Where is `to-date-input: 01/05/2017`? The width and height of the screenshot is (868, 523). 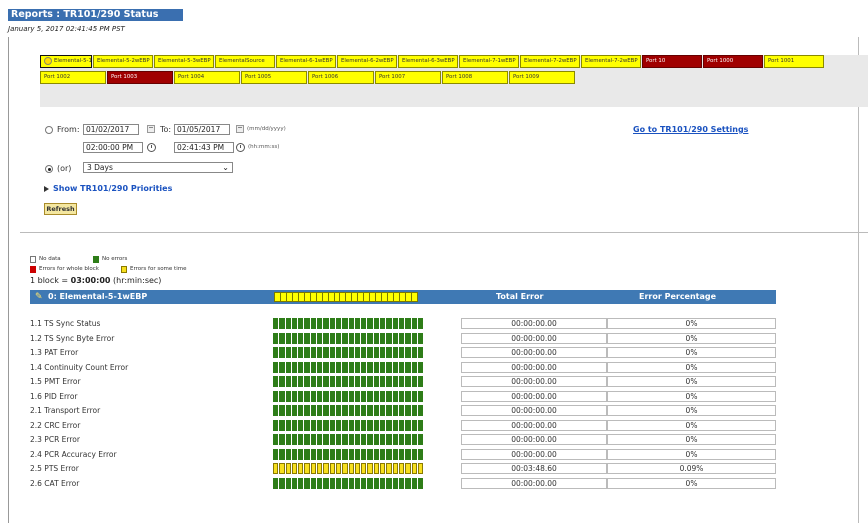
to-date-input: 01/05/2017 is located at coordinates (202, 129).